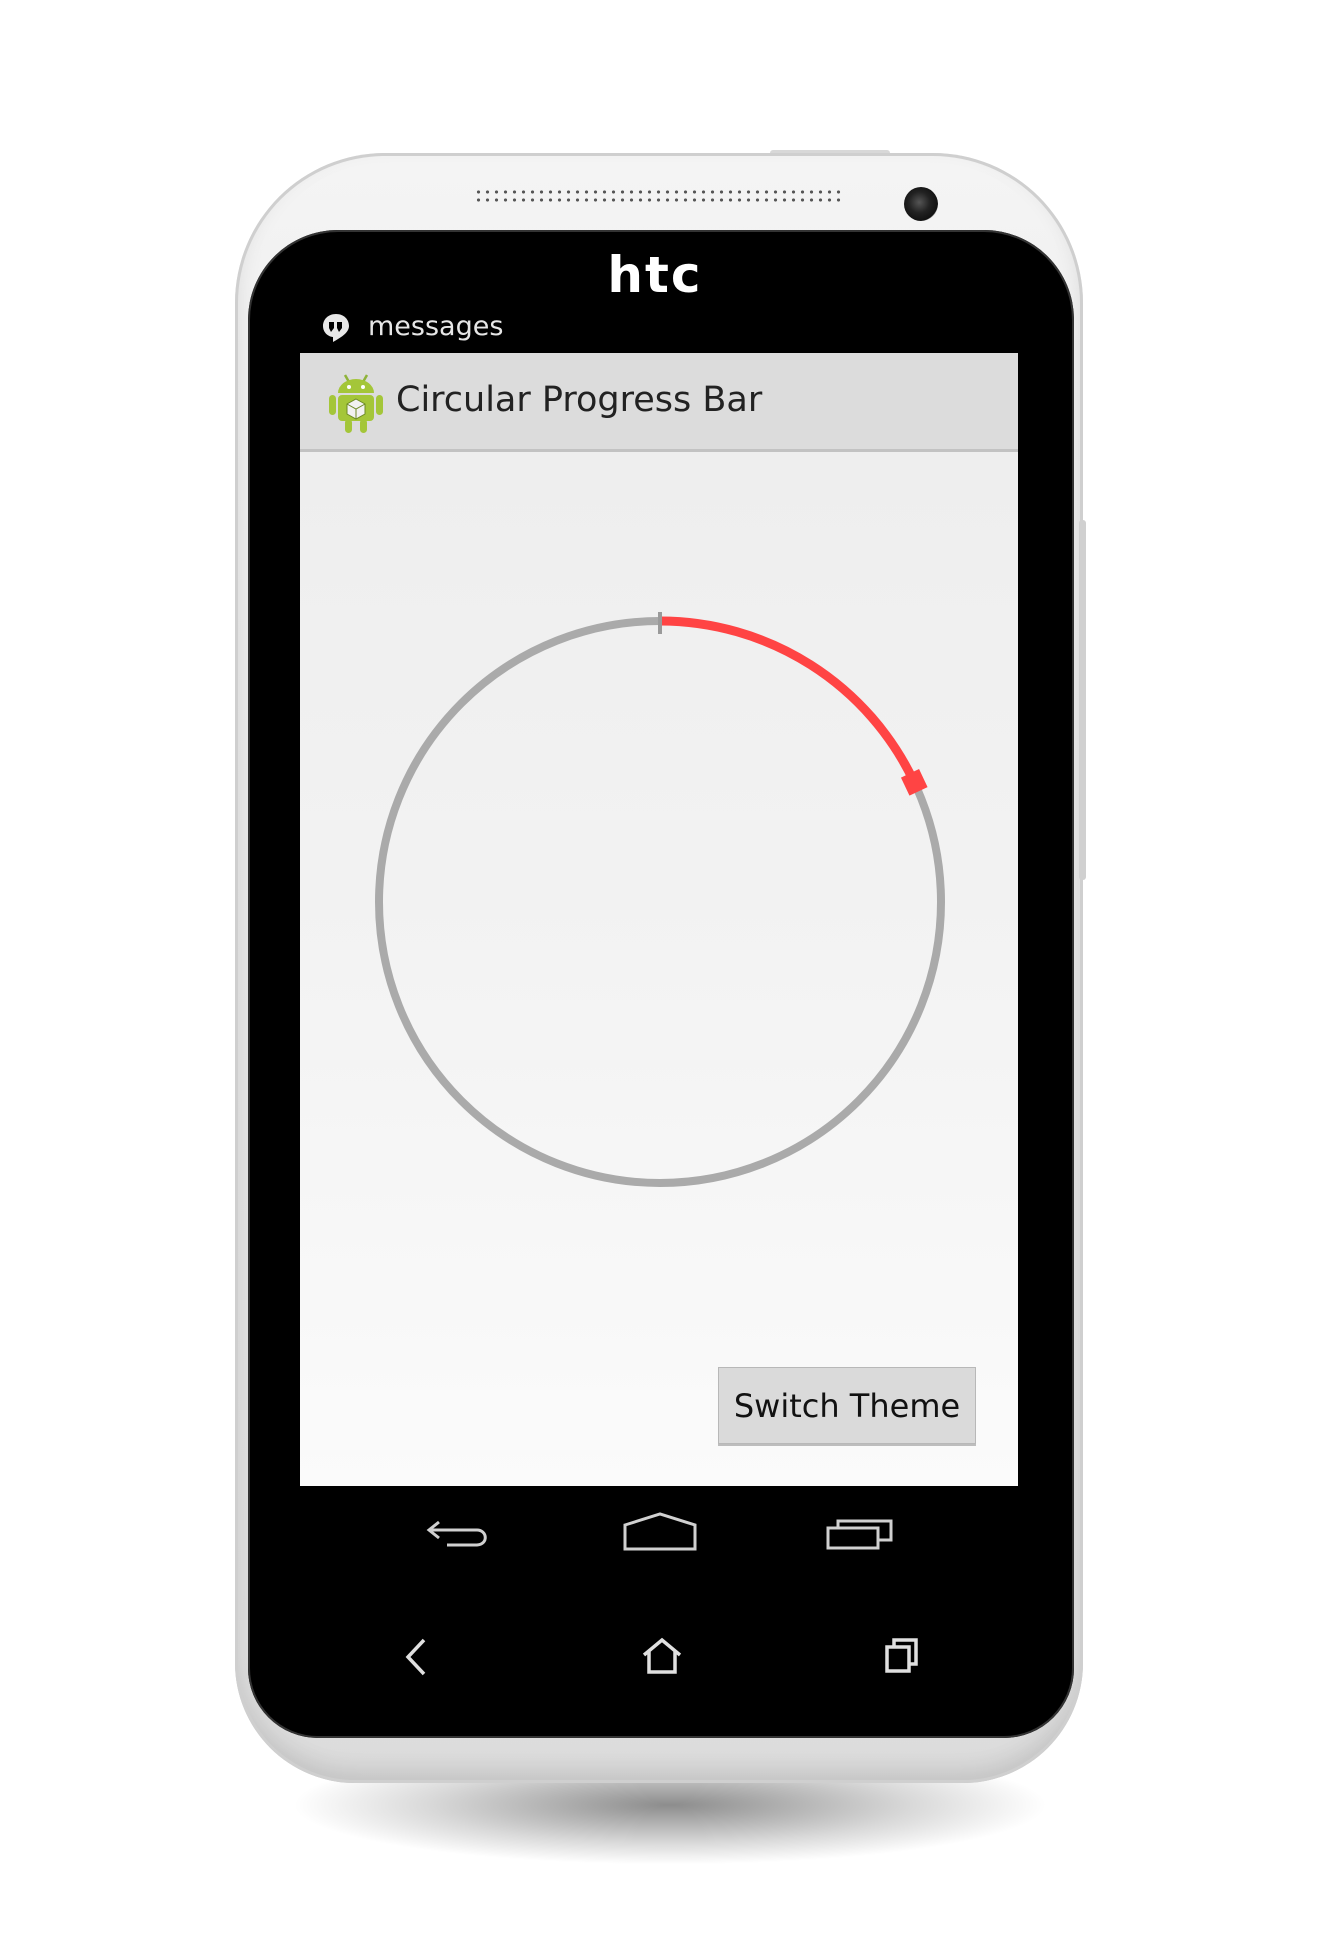  What do you see at coordinates (659, 328) in the screenshot?
I see `status-bar: messages` at bounding box center [659, 328].